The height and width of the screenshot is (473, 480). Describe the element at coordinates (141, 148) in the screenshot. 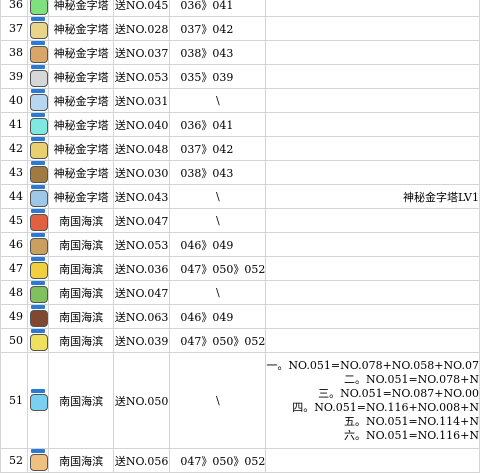

I see `send-value: 送NO.048` at that location.